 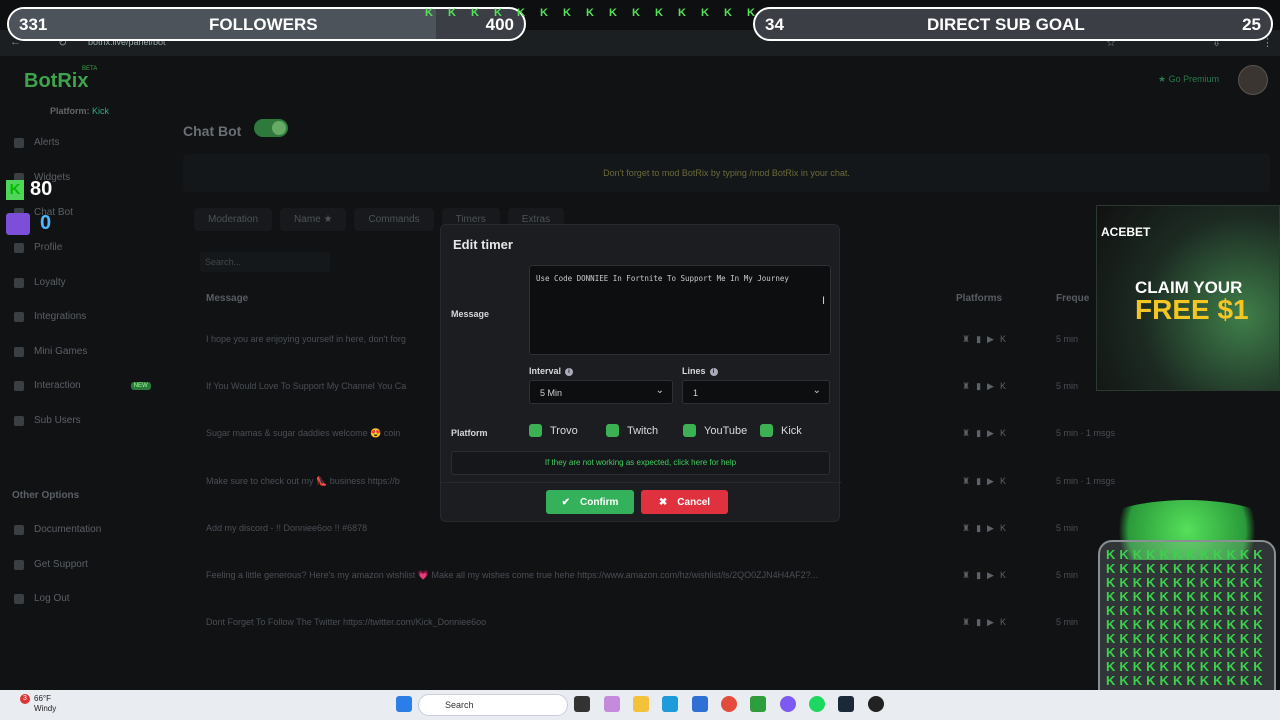 I want to click on interval-select: 5 Min ⌄, so click(x=601, y=392).